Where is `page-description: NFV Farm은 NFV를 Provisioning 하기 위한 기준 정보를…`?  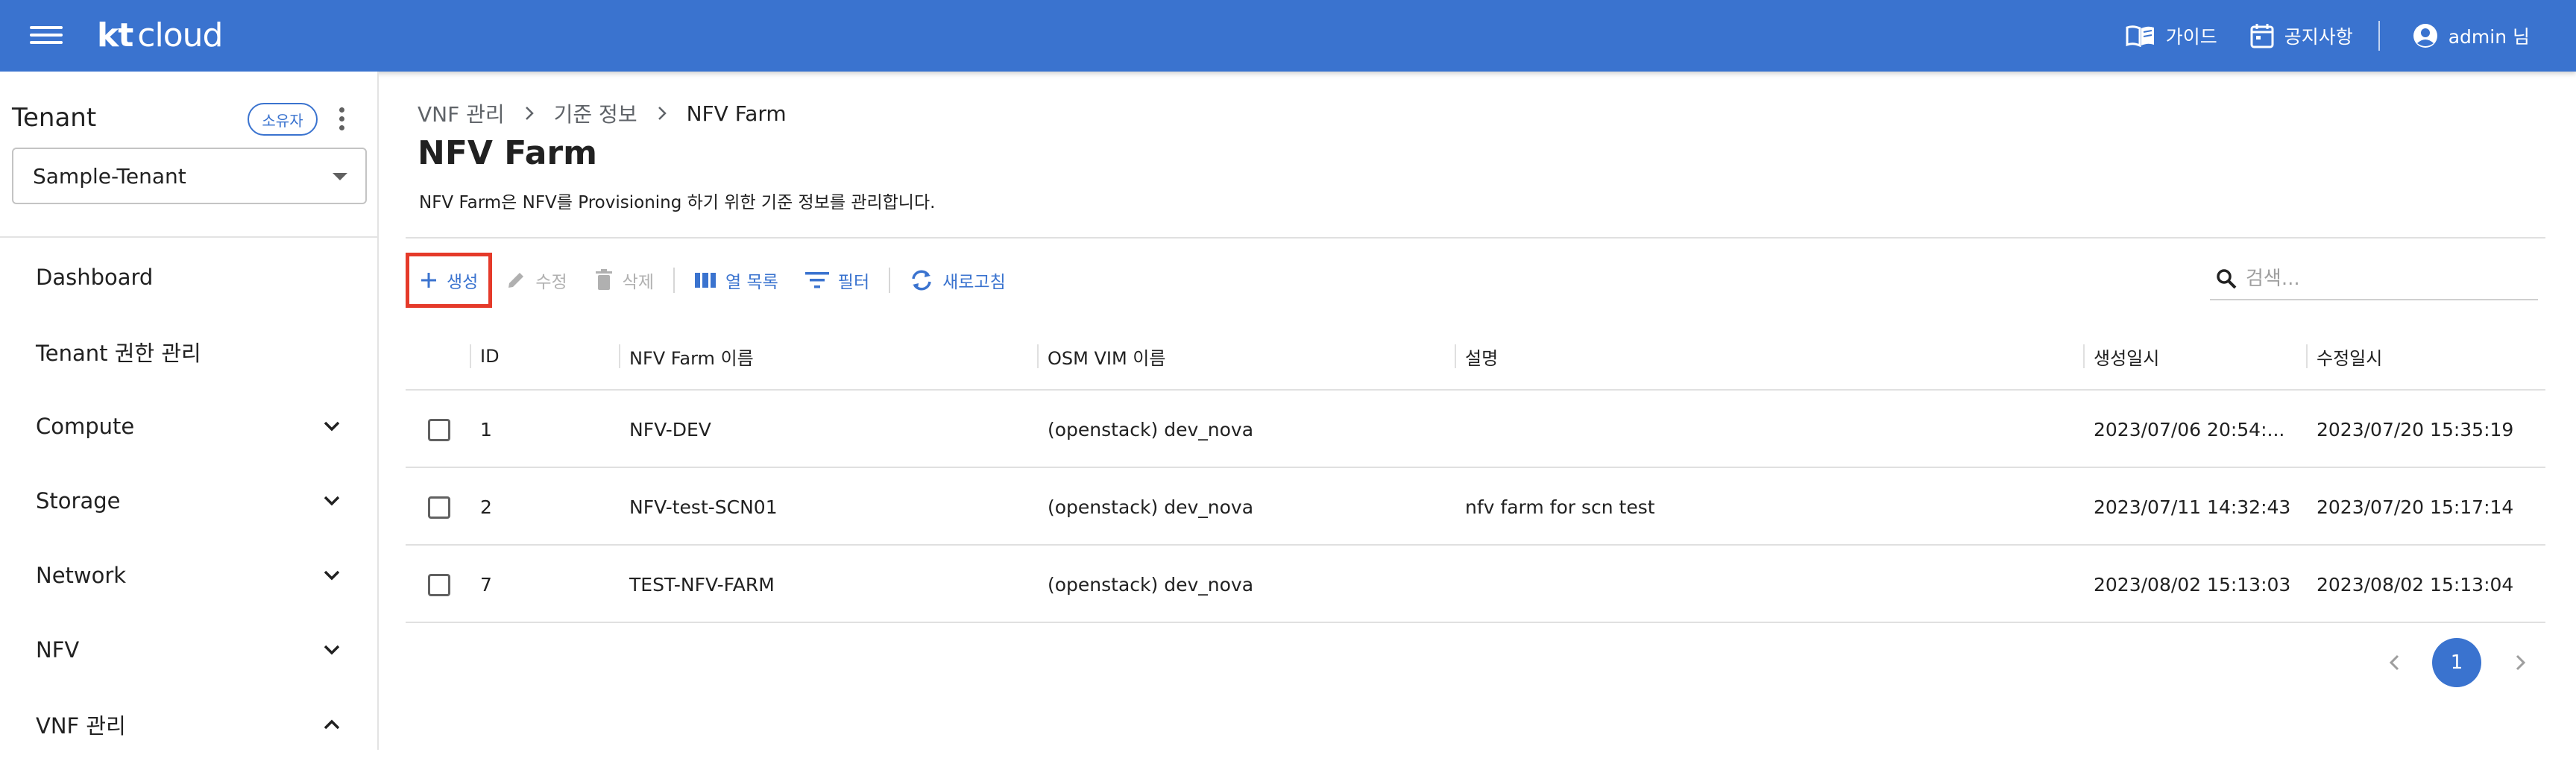 page-description: NFV Farm은 NFV를 Provisioning 하기 위한 기준 정보를… is located at coordinates (677, 202).